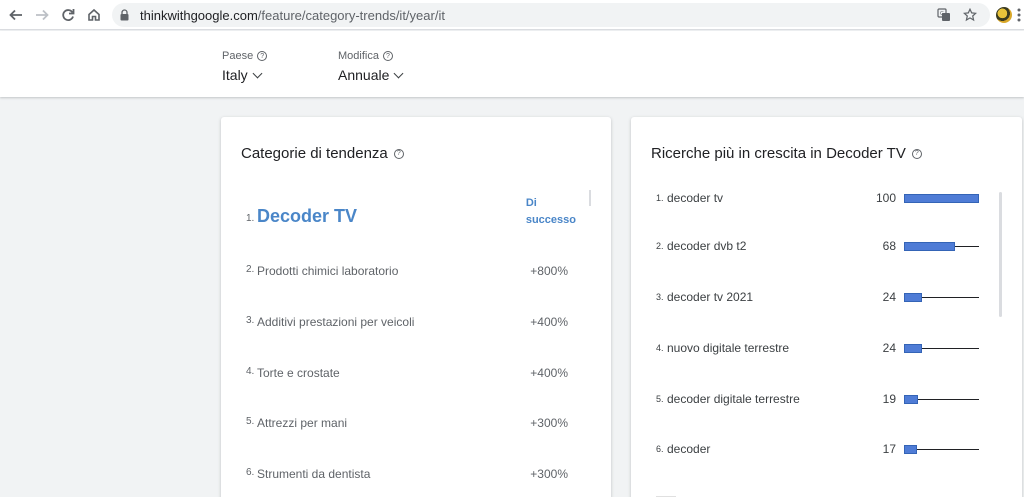  I want to click on rising-searches-title-text: Ricerche più in crescita in Decoder TV, so click(778, 153).